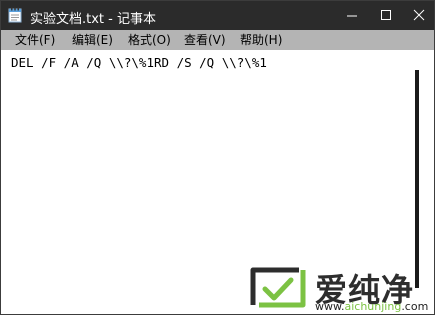 The height and width of the screenshot is (315, 435). I want to click on minimize-button, so click(352, 15).